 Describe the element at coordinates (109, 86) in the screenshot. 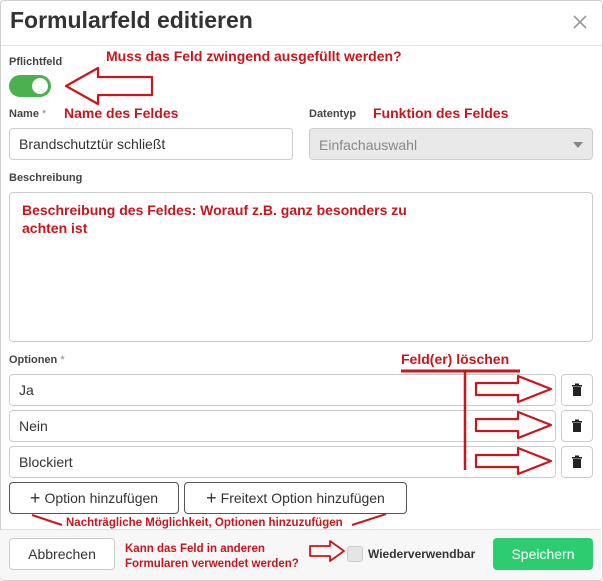

I see `arrow-mandatory` at that location.